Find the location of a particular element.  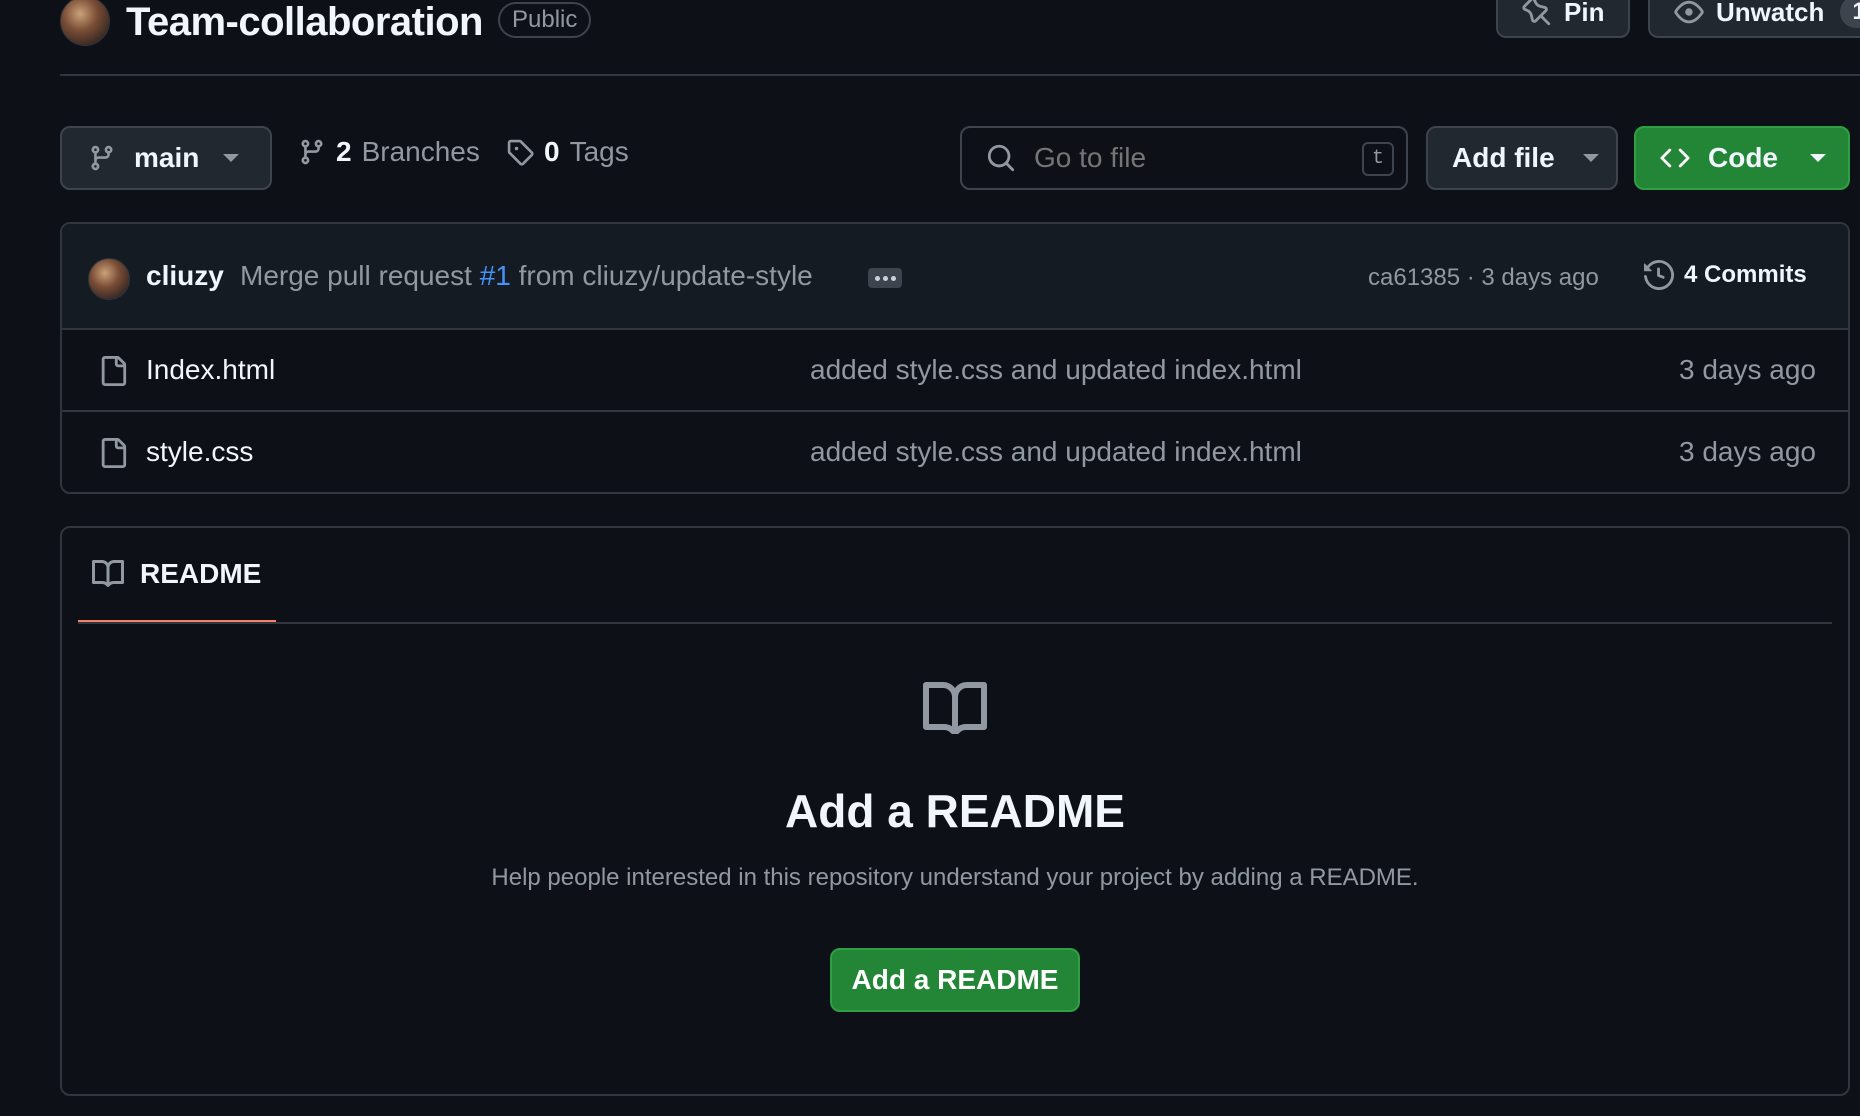

code-label: Code is located at coordinates (1743, 157).